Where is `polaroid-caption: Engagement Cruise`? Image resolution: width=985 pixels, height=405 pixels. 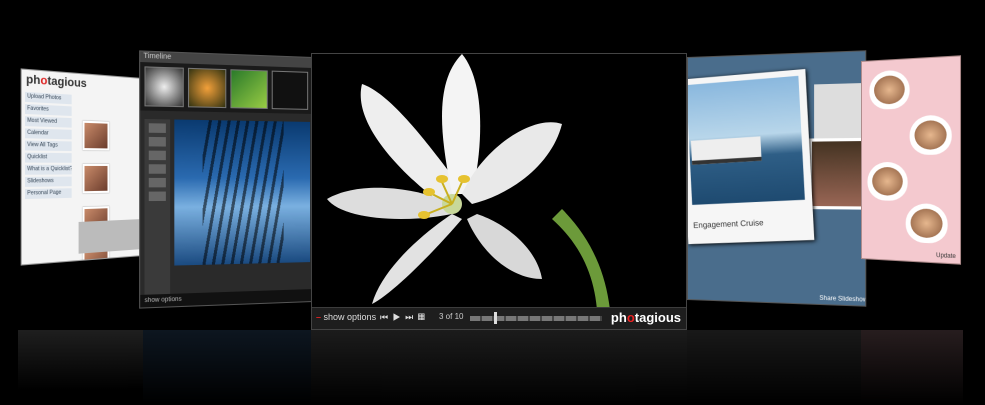 polaroid-caption: Engagement Cruise is located at coordinates (728, 224).